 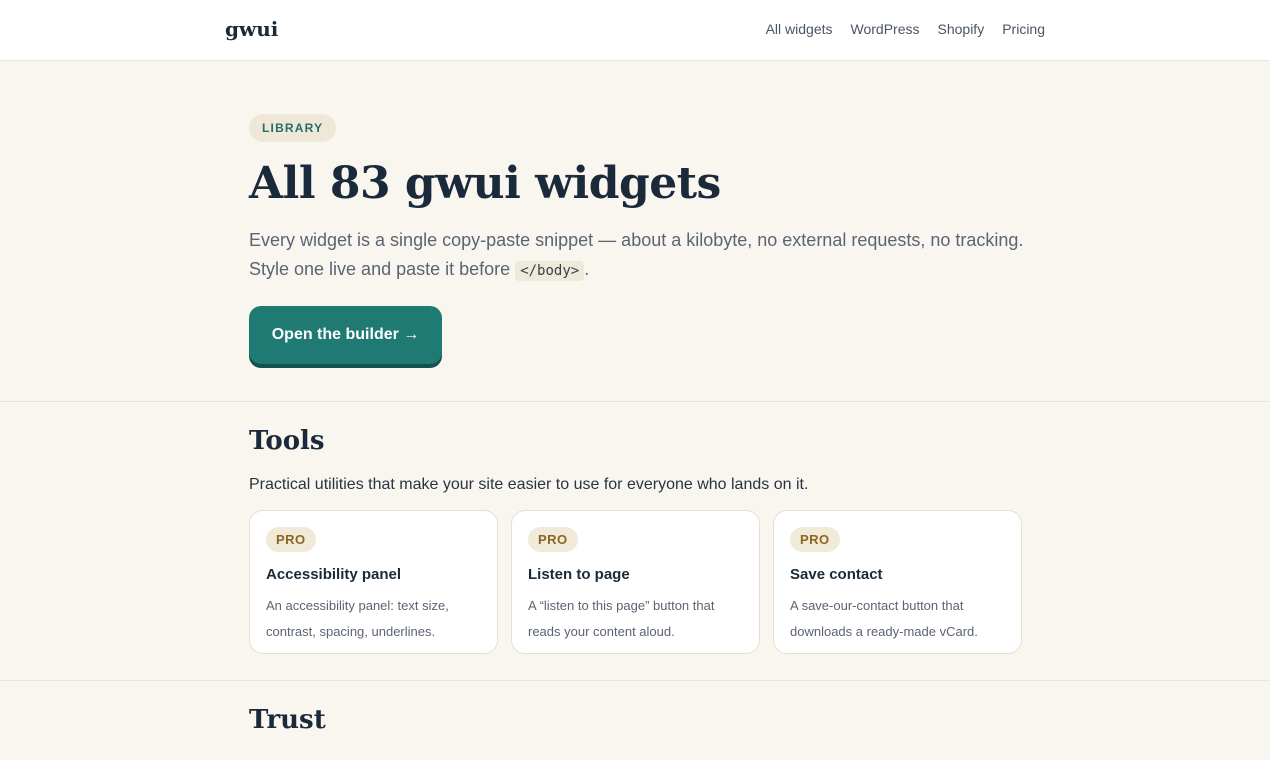 I want to click on tools-section-title: Tools, so click(x=287, y=441).